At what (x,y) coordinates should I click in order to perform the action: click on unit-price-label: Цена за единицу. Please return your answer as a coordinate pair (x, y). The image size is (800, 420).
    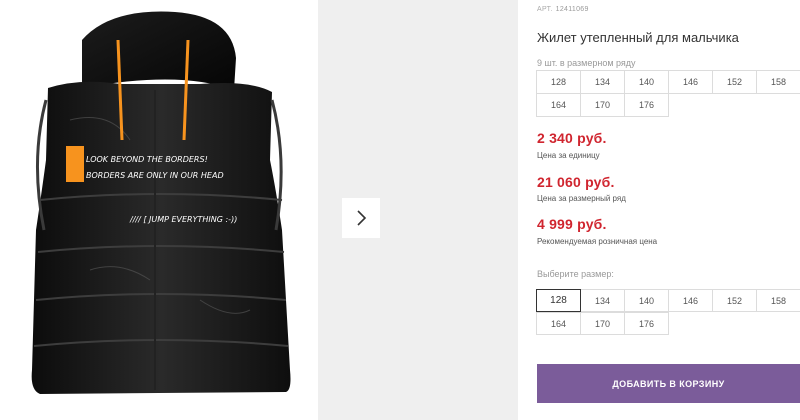
    Looking at the image, I should click on (568, 155).